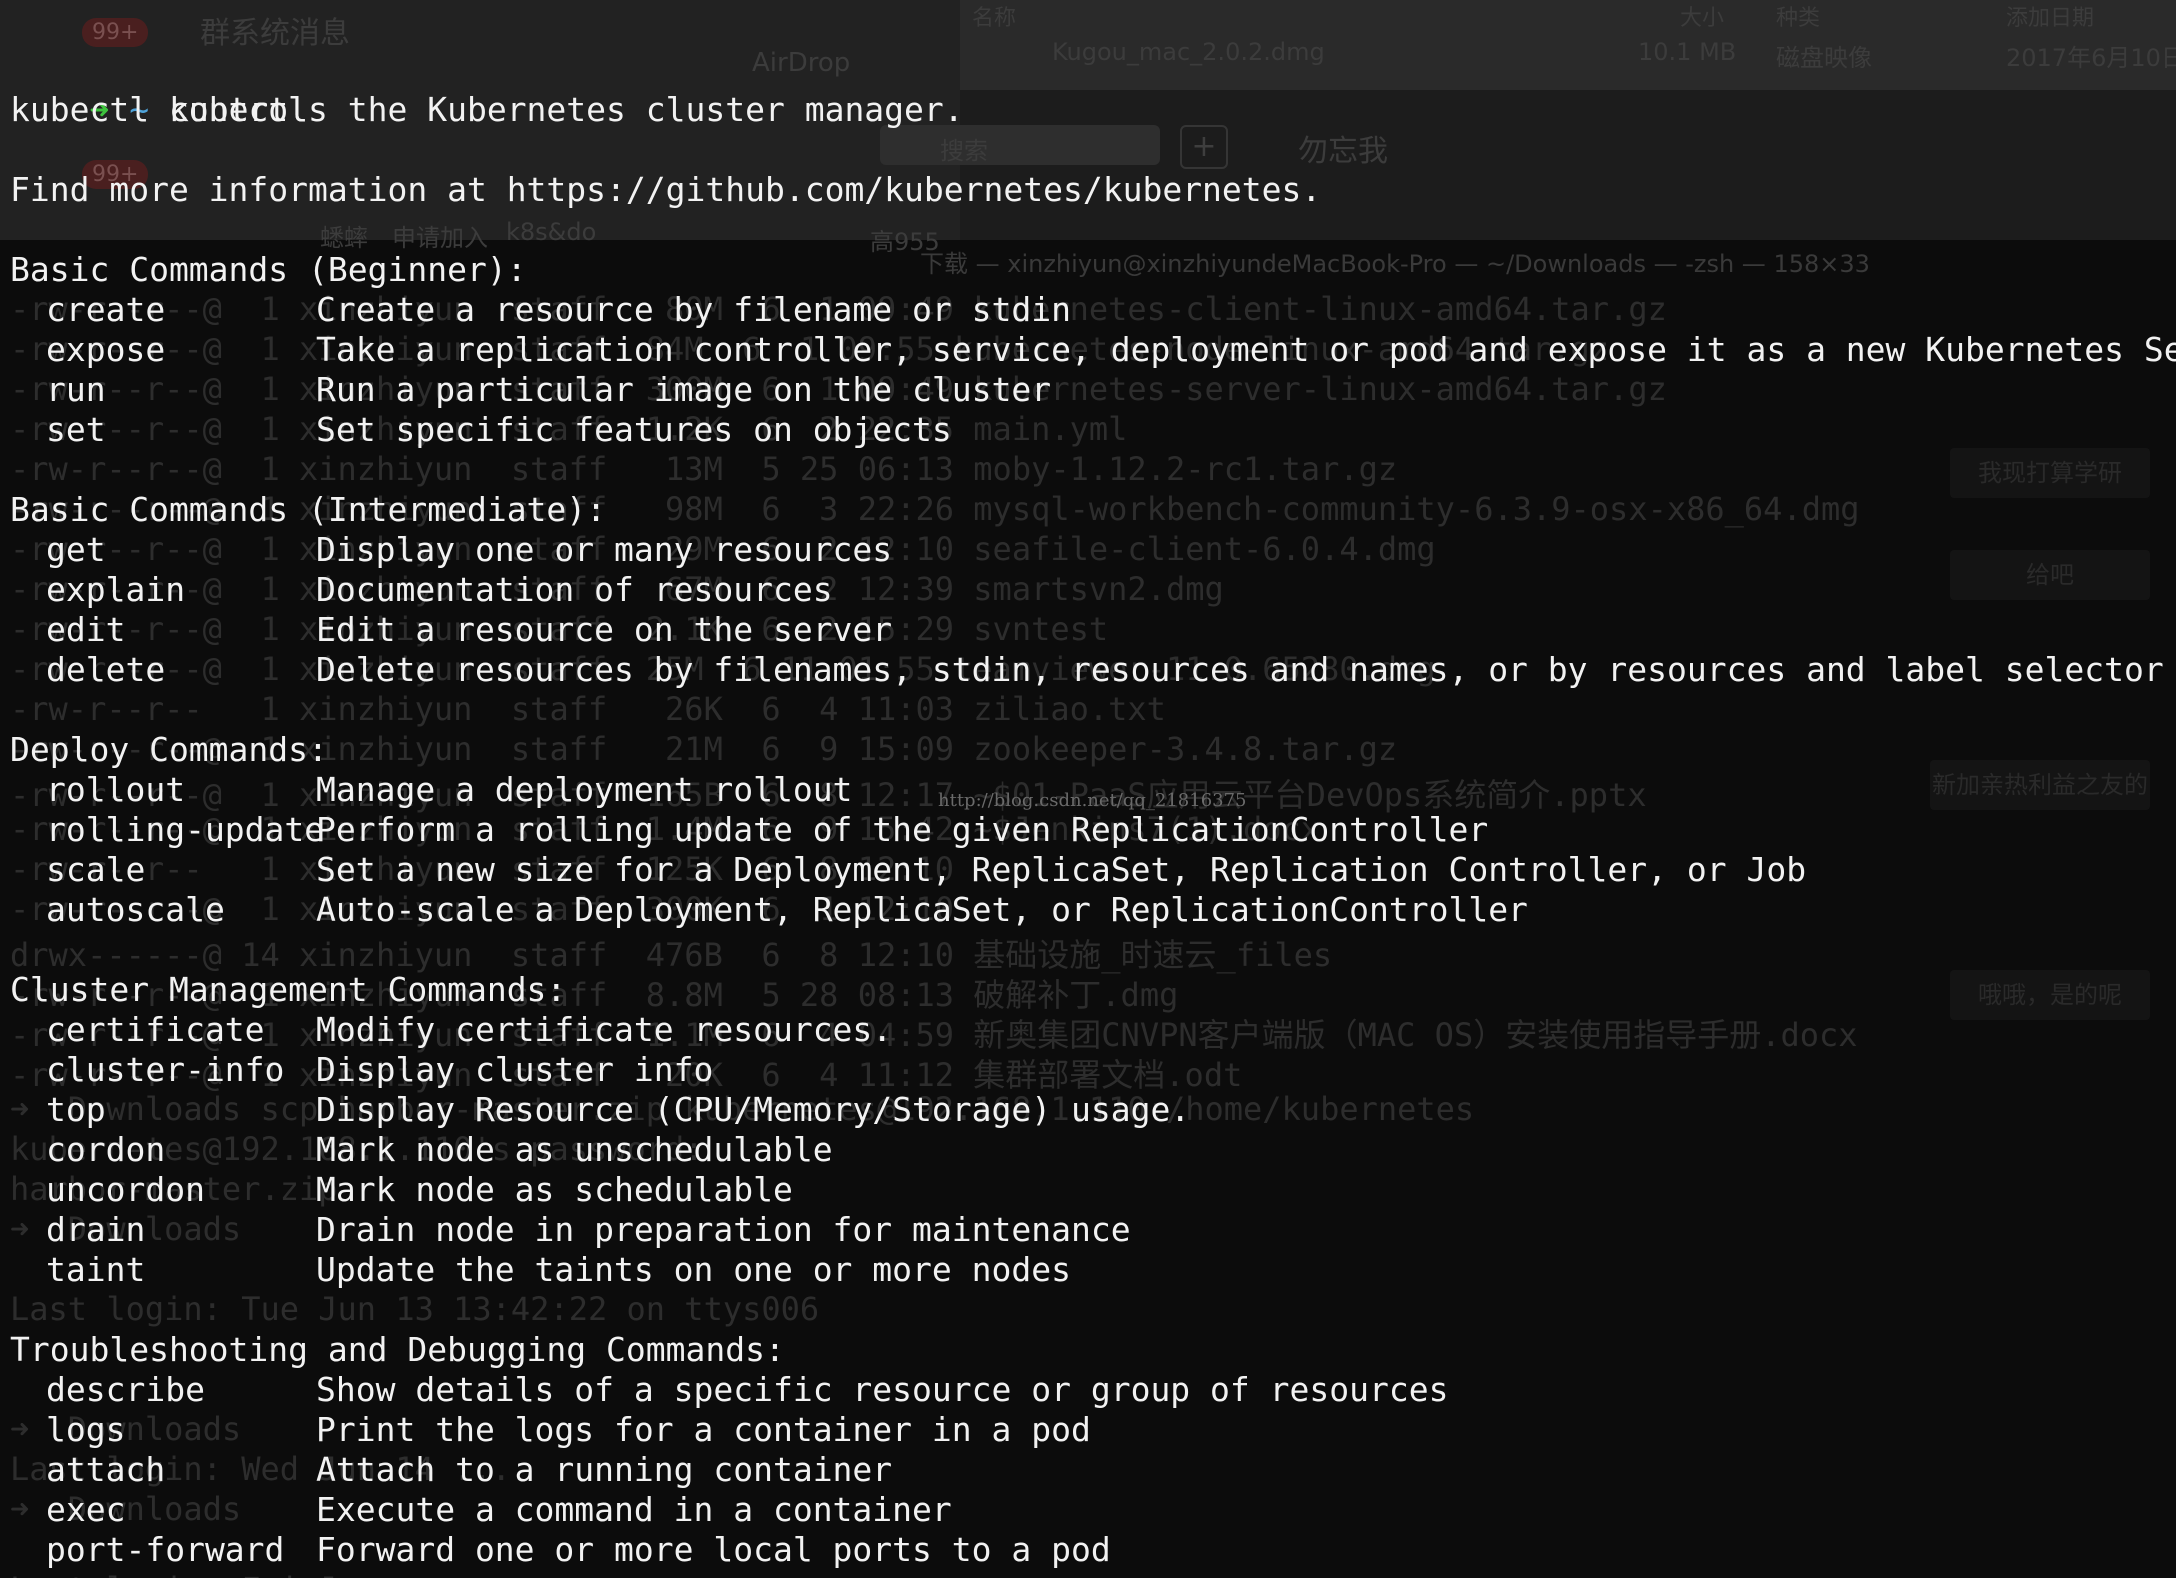 The image size is (2176, 1578). I want to click on command-description: Run a particular image on the cluster, so click(684, 389).